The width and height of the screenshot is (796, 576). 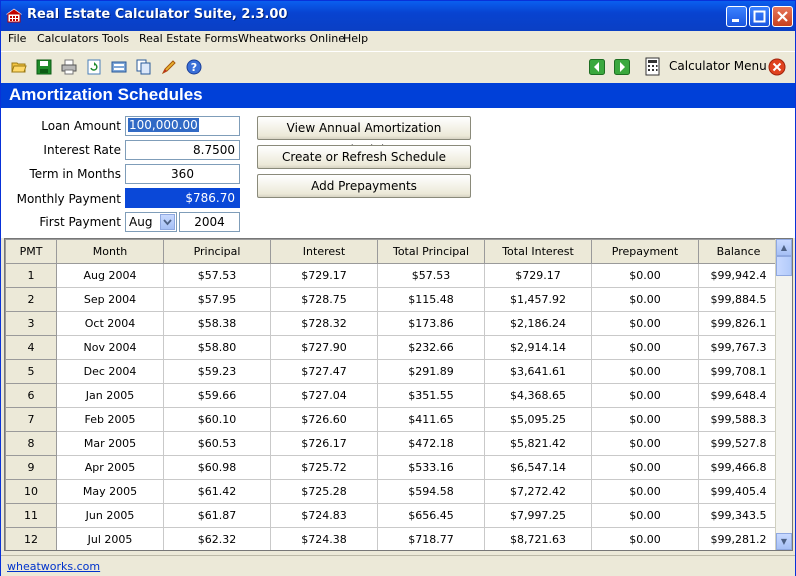 I want to click on cell-principal: $62.32, so click(x=217, y=538).